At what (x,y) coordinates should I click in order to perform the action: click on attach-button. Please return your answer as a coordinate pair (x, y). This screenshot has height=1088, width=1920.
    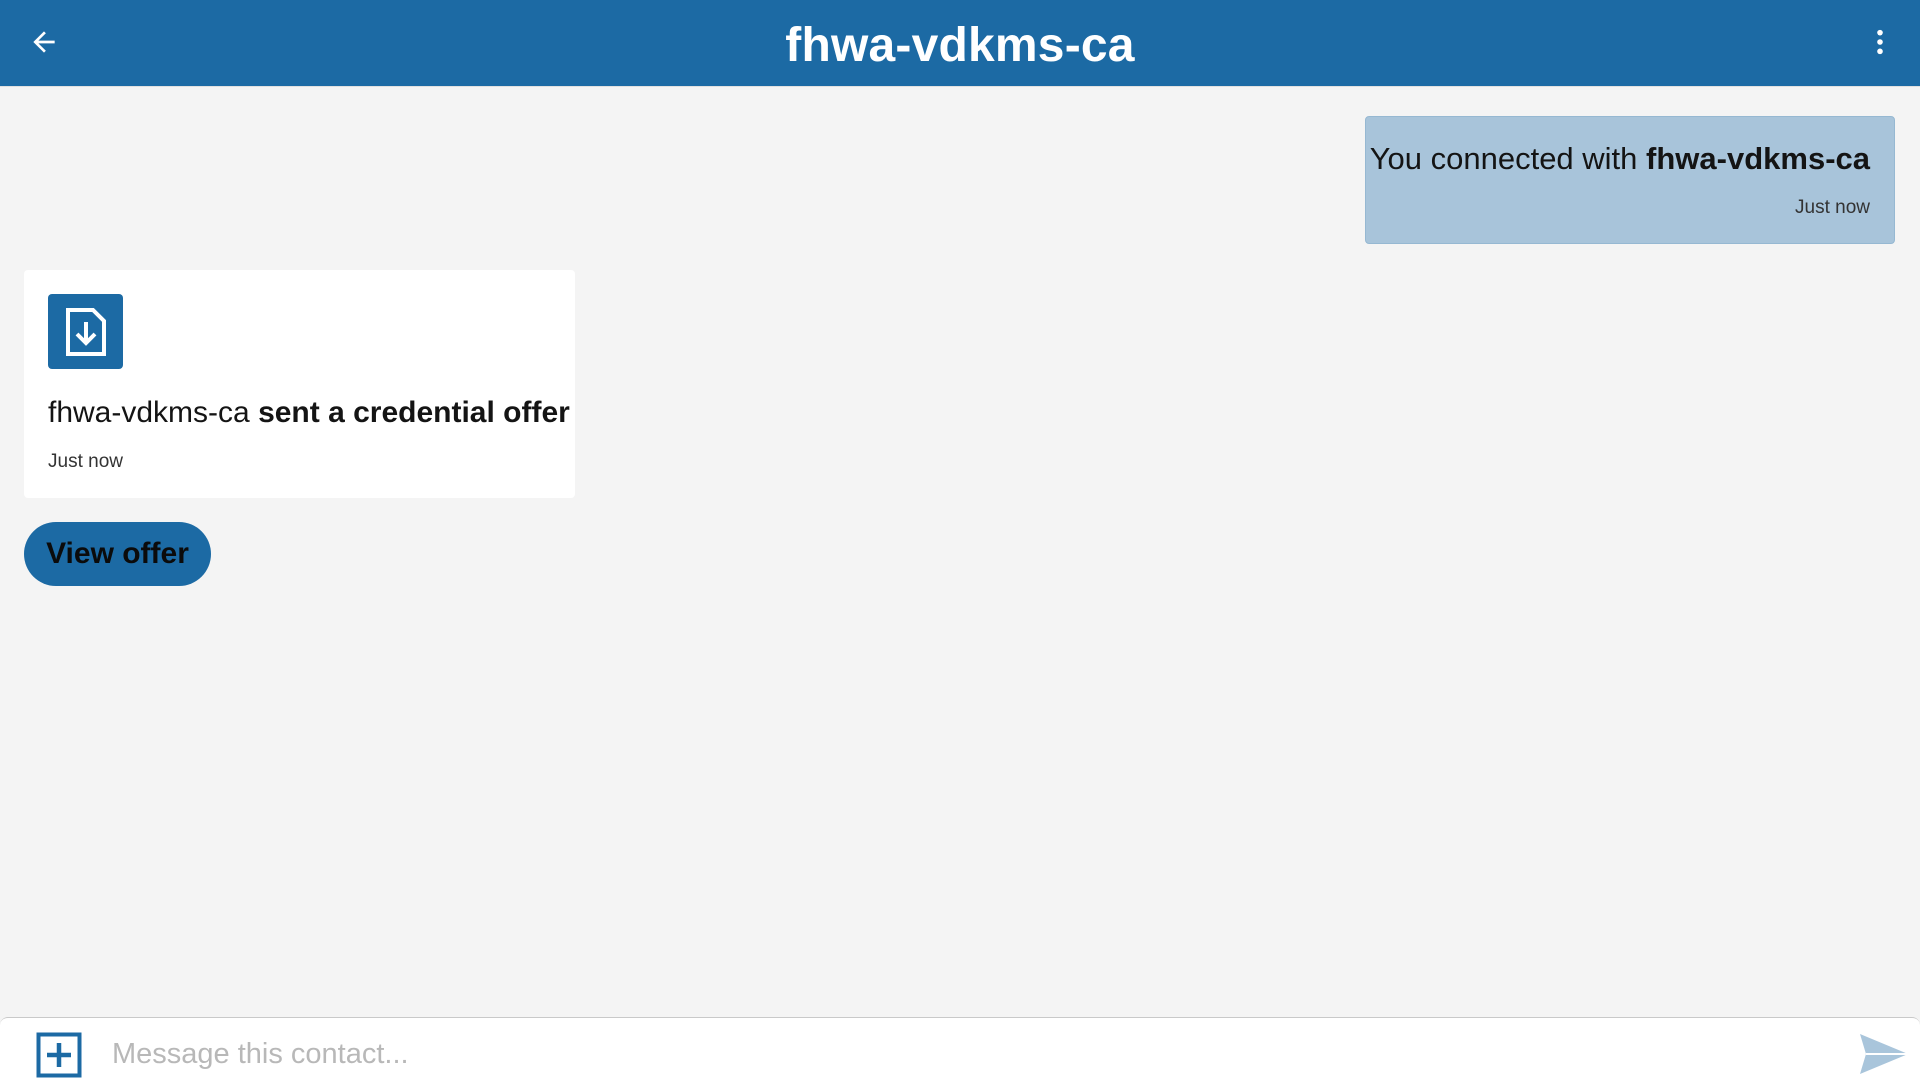
    Looking at the image, I should click on (59, 1055).